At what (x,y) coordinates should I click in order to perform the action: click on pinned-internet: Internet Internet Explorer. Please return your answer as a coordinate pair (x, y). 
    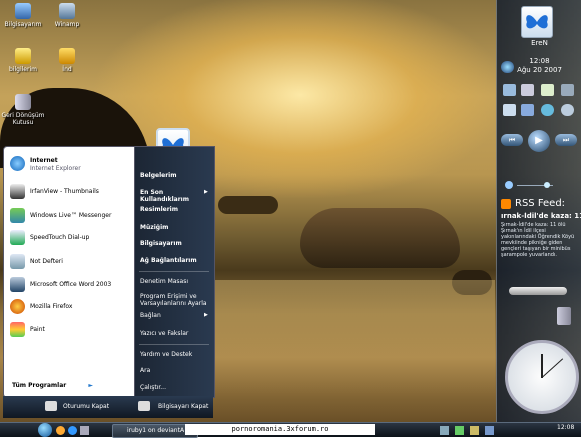
    Looking at the image, I should click on (69, 164).